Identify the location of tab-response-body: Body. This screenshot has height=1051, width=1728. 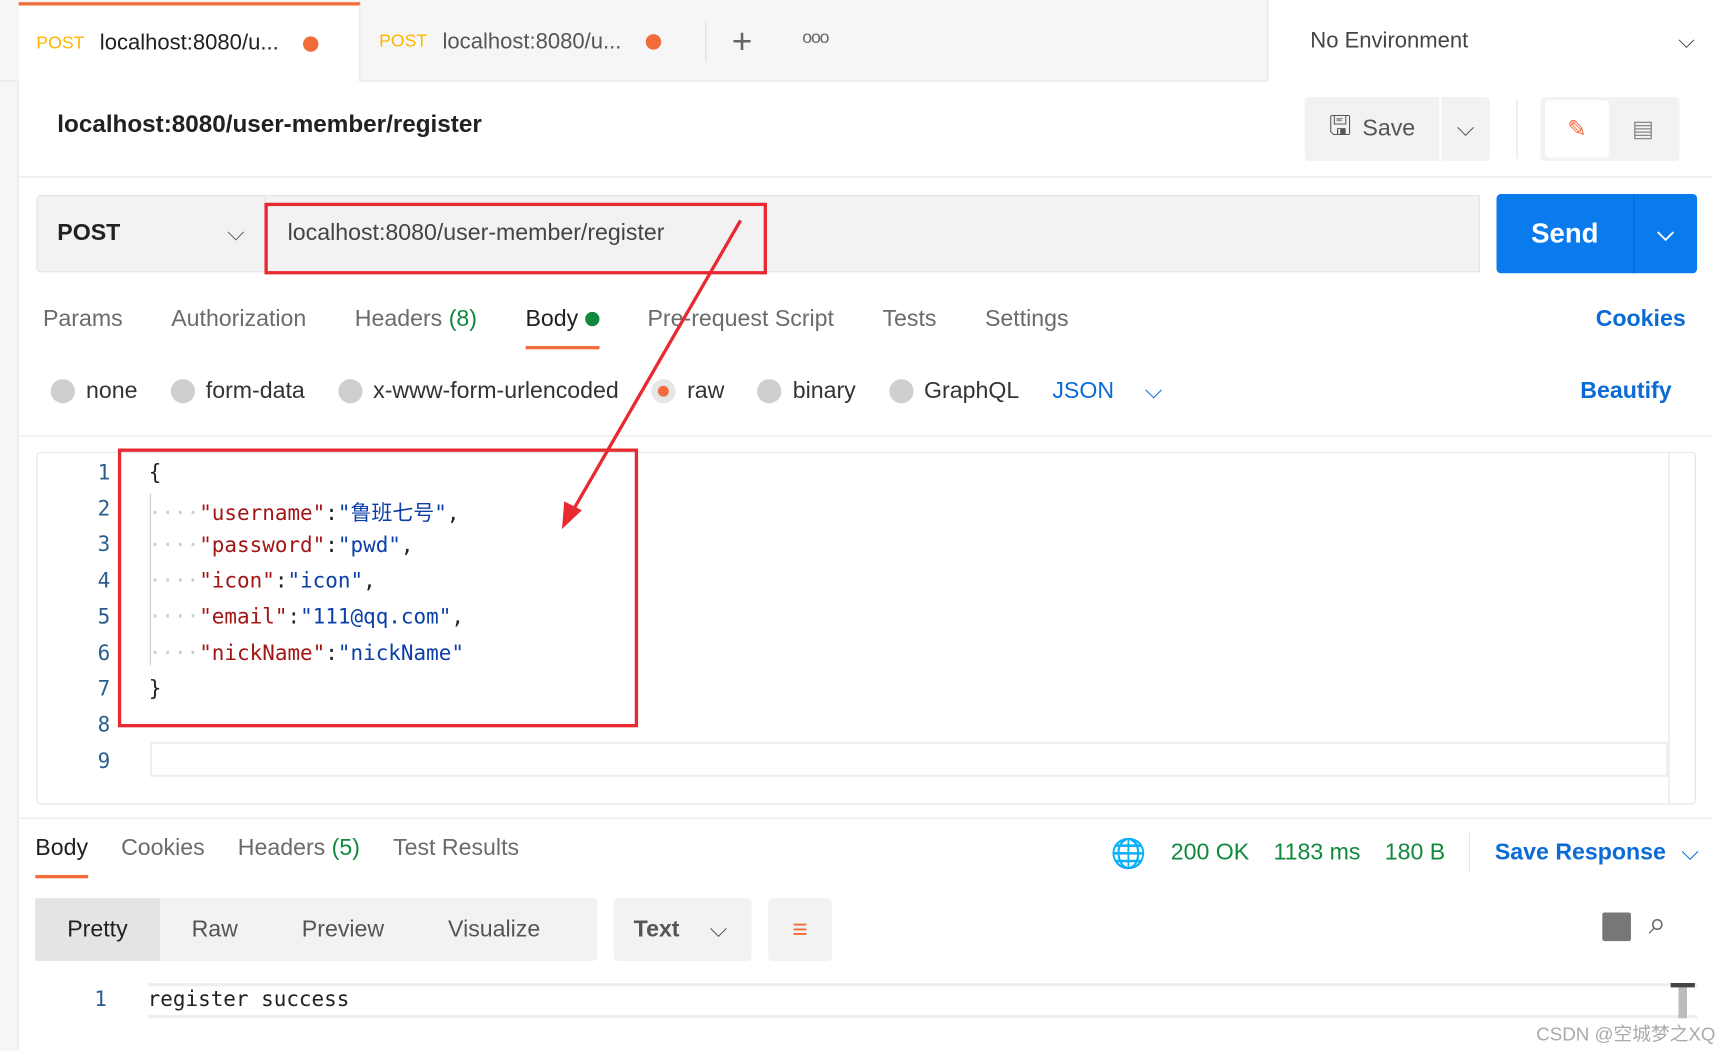
(62, 857).